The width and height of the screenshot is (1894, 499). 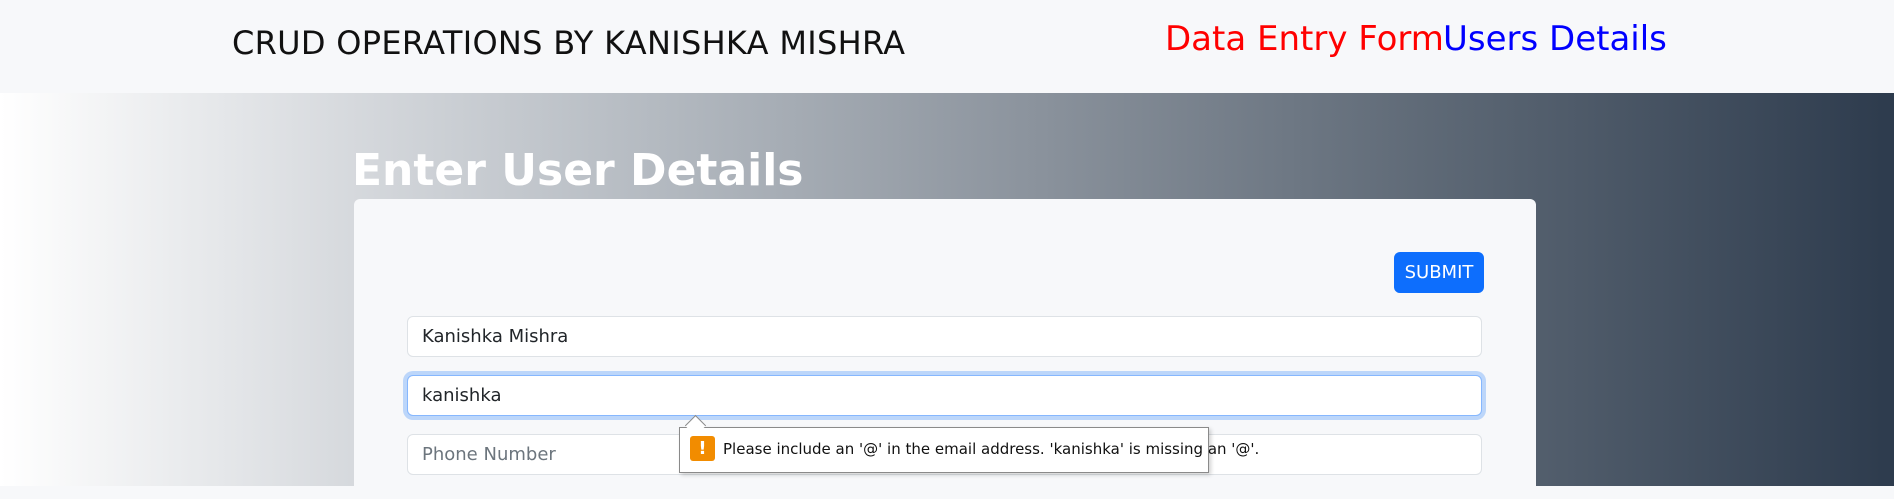 What do you see at coordinates (702, 448) in the screenshot?
I see `warning-icon: !` at bounding box center [702, 448].